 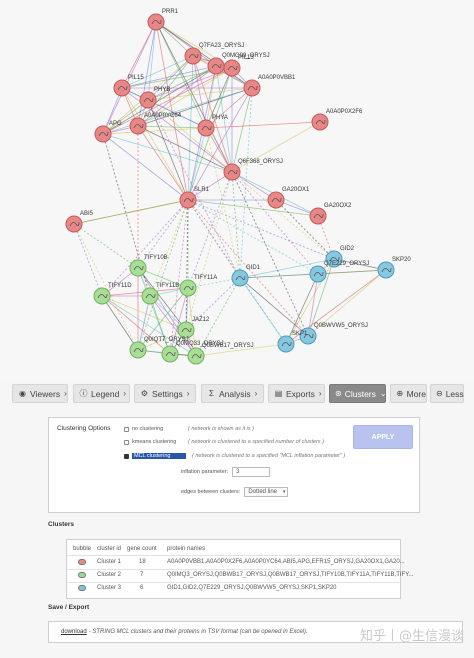 I want to click on node-label: SLR1, so click(x=202, y=190).